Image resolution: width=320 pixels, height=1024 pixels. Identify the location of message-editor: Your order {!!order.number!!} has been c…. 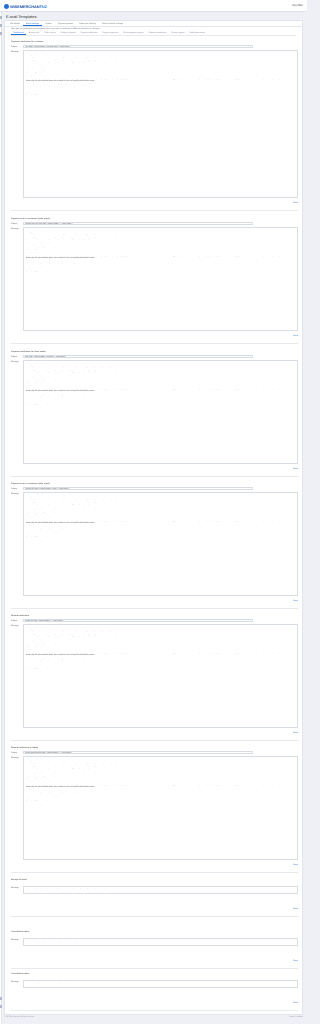
(160, 942).